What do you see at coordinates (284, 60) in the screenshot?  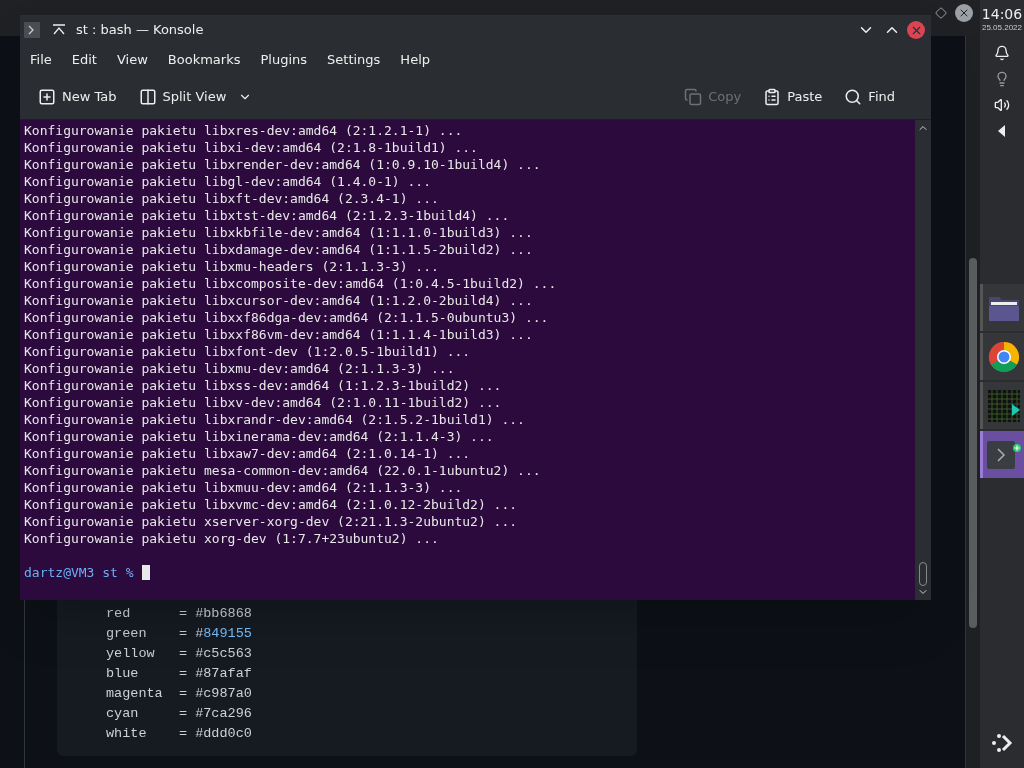 I see `menu-item: Plugins` at bounding box center [284, 60].